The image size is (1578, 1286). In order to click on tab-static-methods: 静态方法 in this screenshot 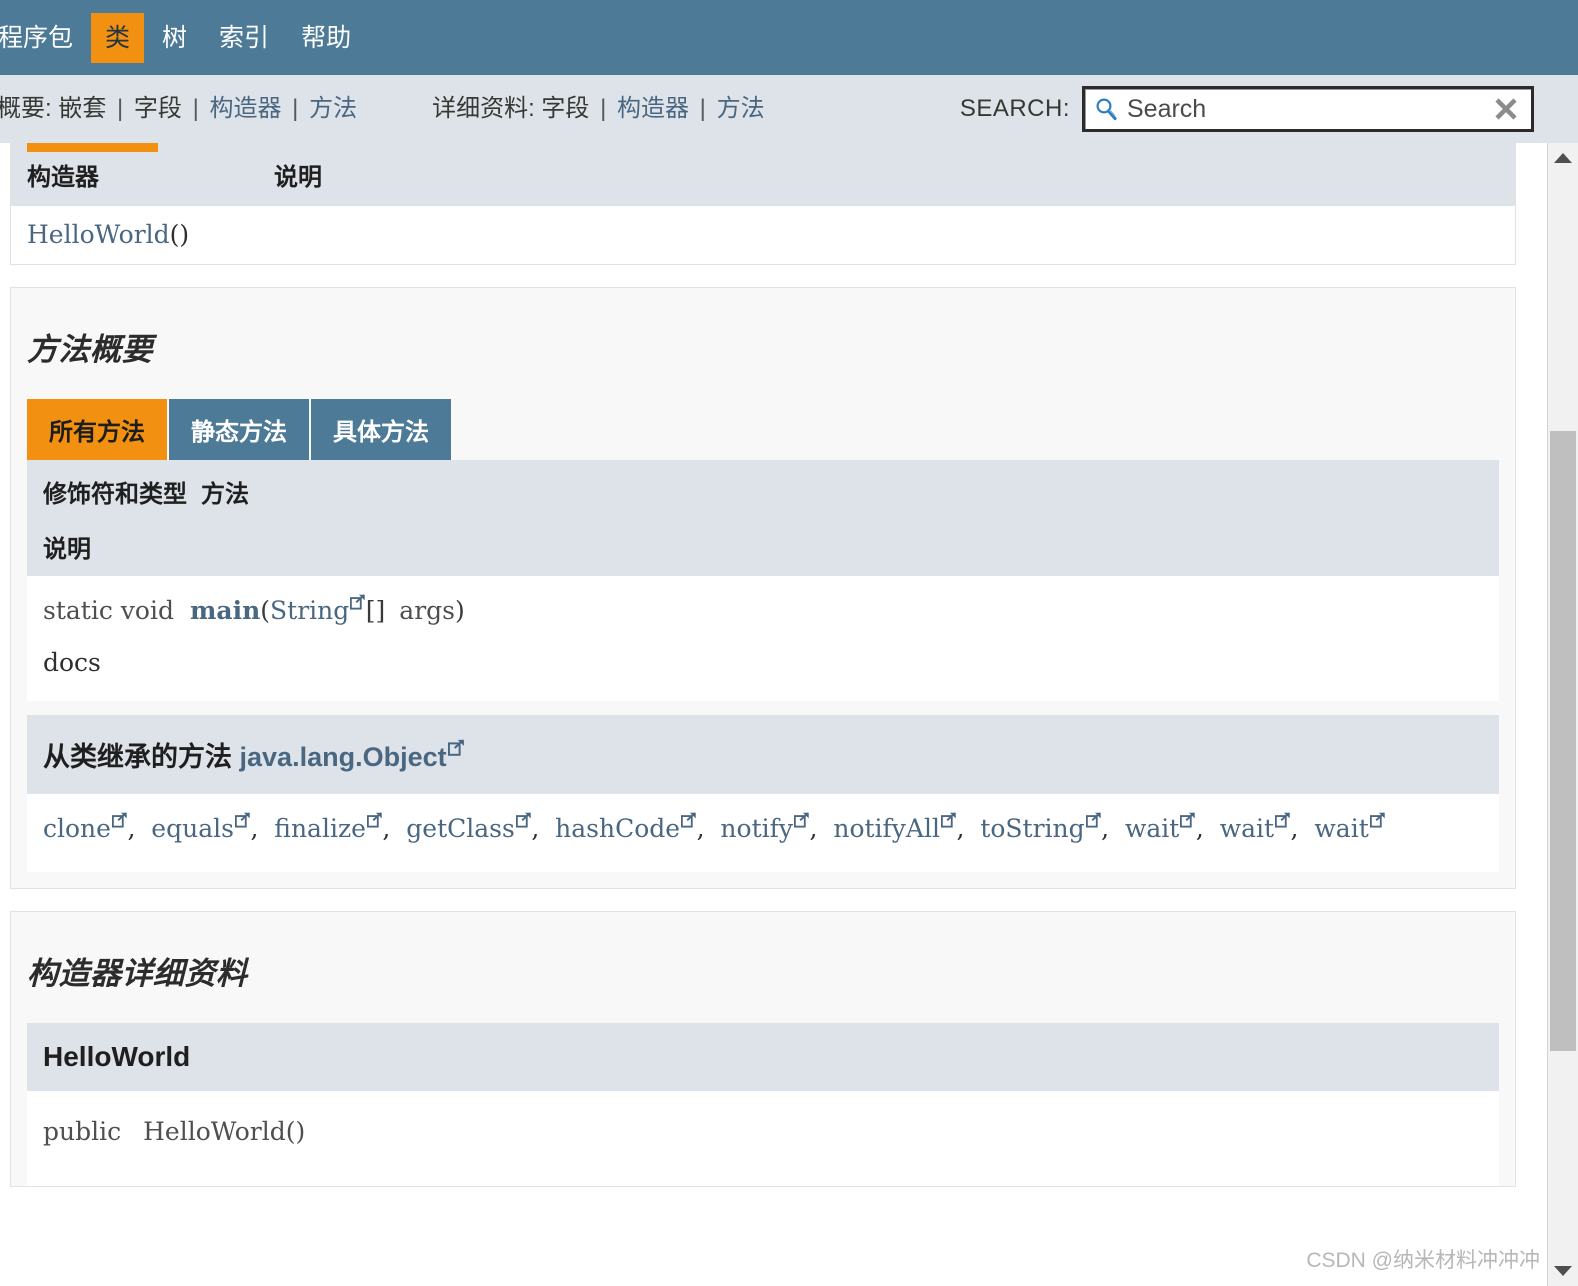, I will do `click(239, 429)`.